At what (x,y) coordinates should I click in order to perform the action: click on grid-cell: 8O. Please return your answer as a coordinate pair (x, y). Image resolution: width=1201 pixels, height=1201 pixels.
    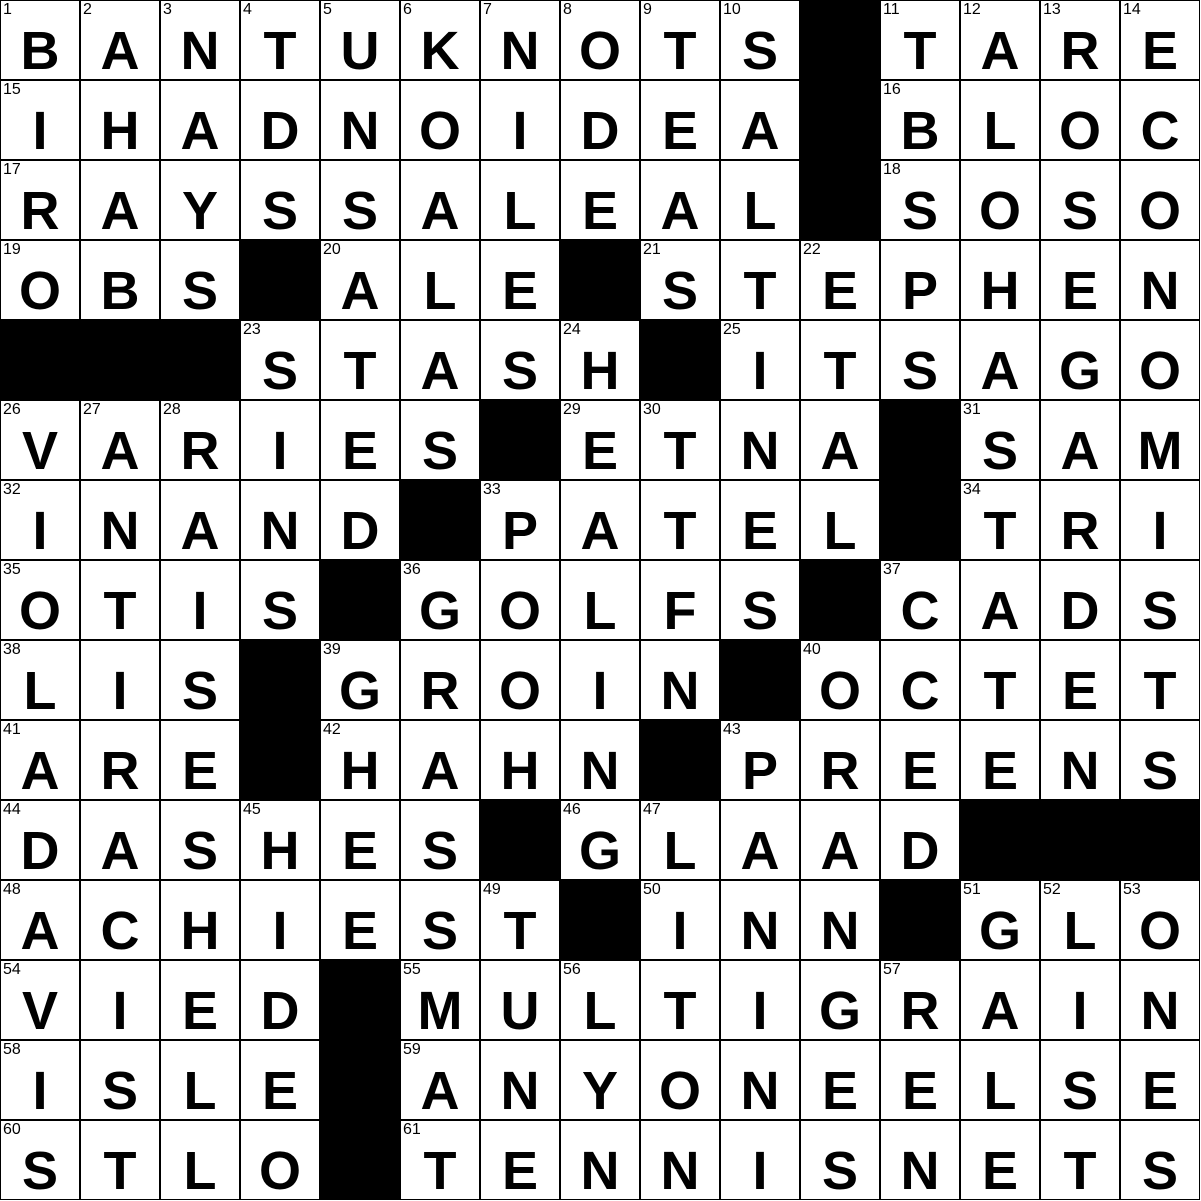
    Looking at the image, I should click on (600, 40).